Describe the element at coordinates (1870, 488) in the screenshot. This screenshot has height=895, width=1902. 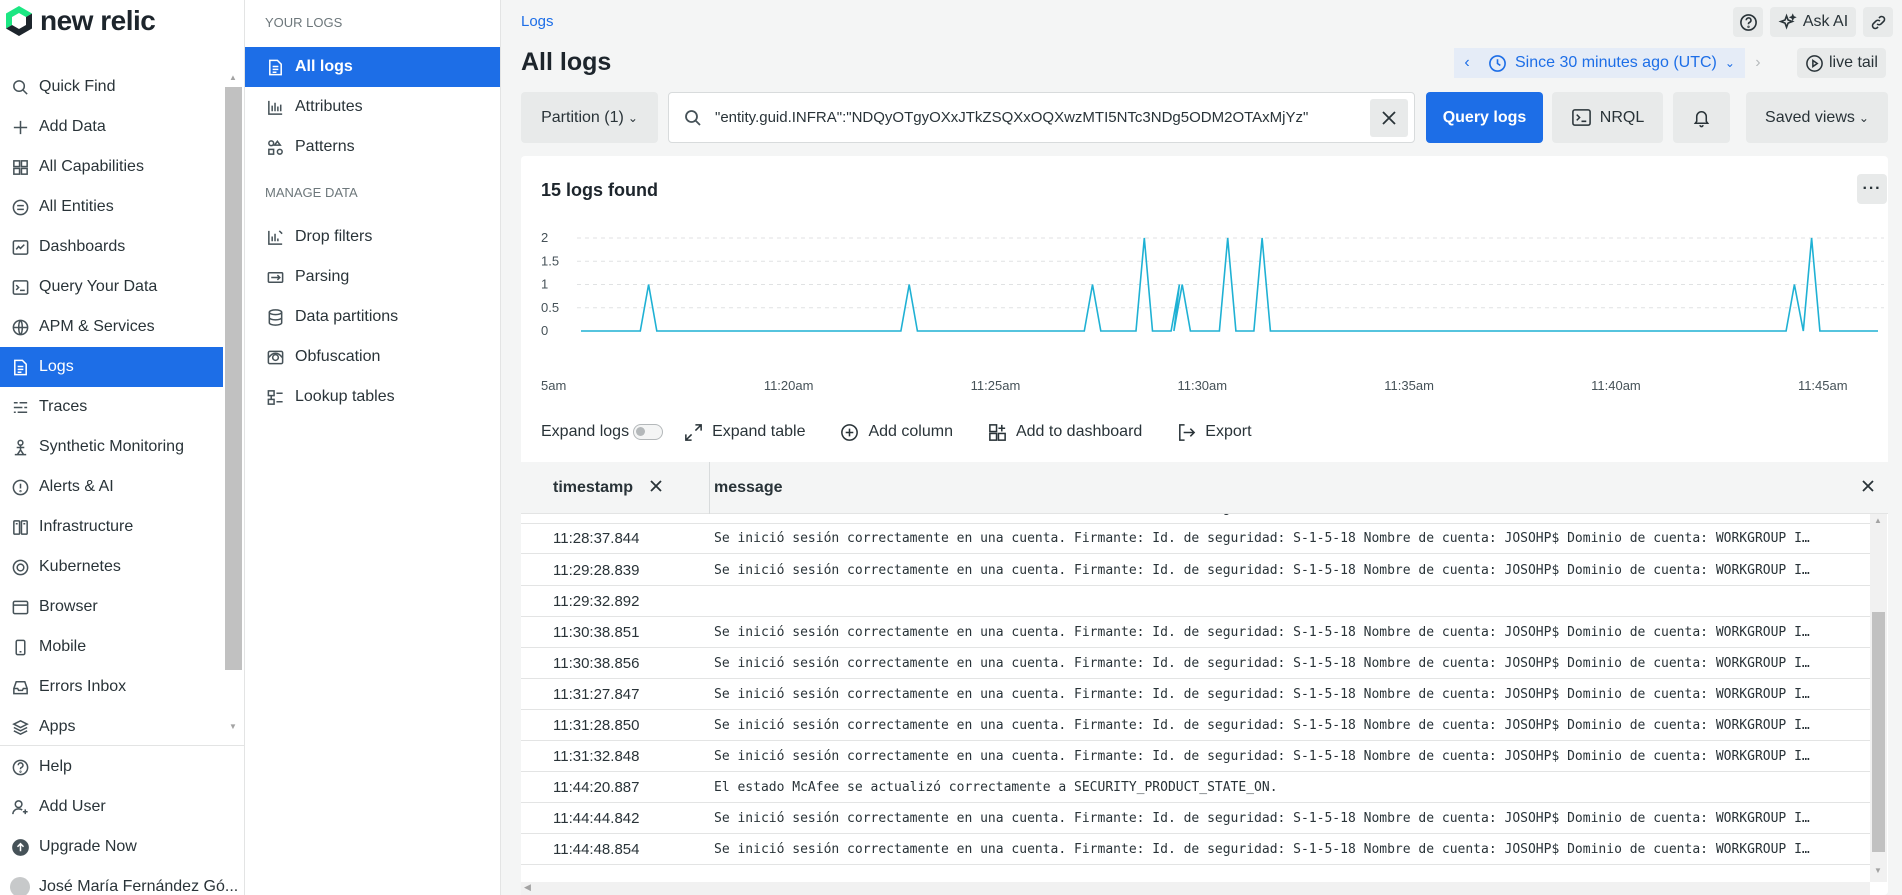
I see `remove-message-column-button` at that location.